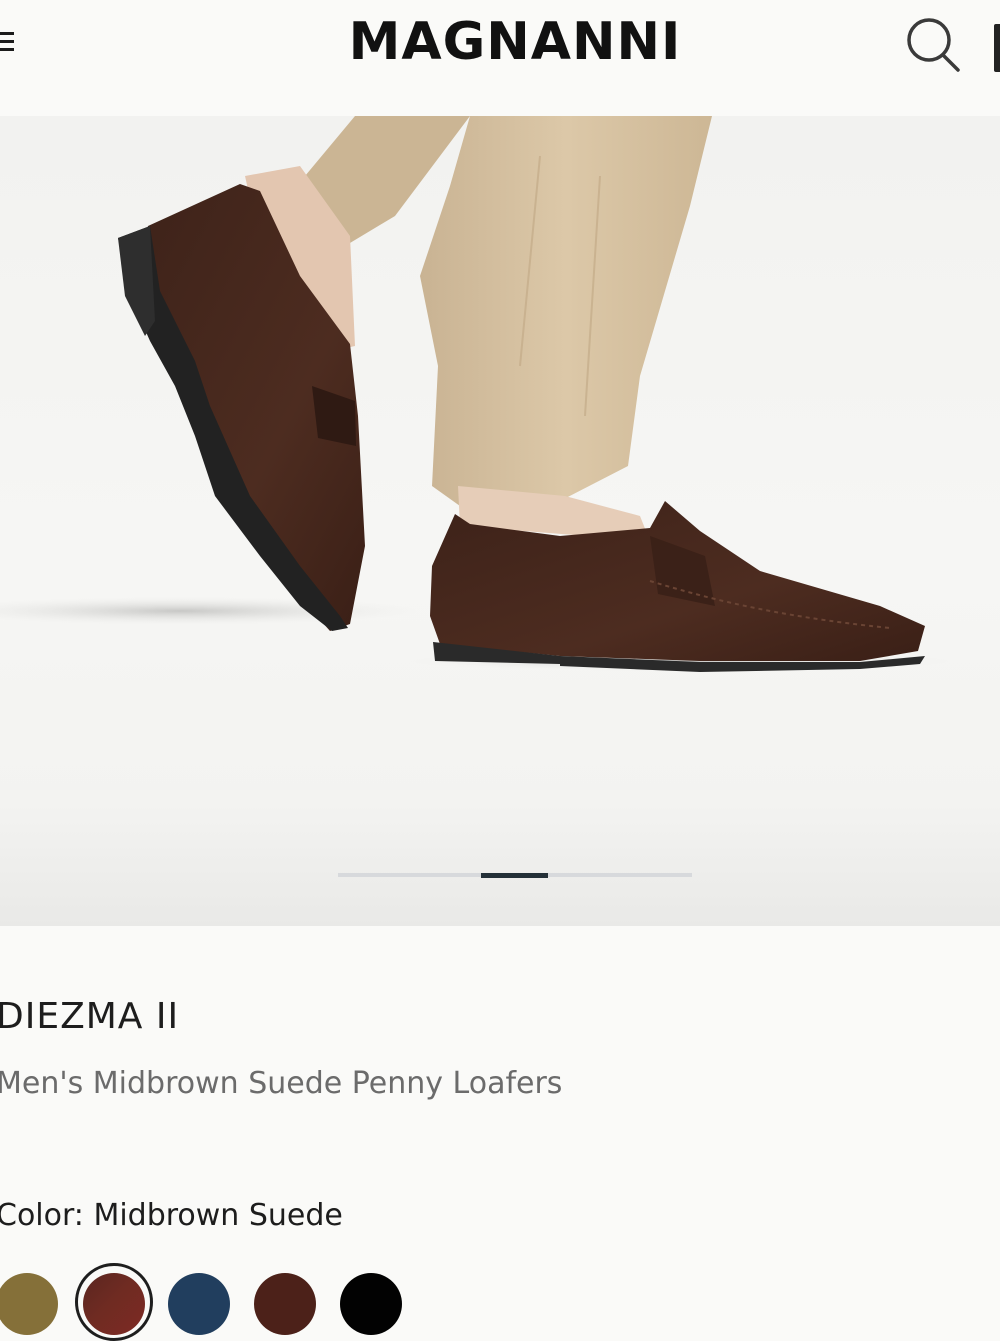 The image size is (1000, 1341). Describe the element at coordinates (171, 1215) in the screenshot. I see `selected-color-label: Color: Midbrown Suede` at that location.